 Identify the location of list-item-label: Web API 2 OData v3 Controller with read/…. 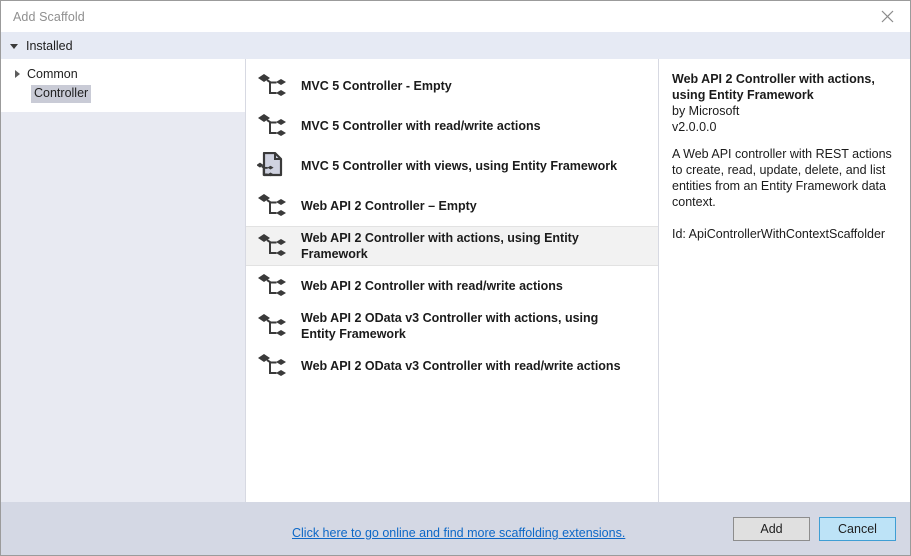
(461, 366).